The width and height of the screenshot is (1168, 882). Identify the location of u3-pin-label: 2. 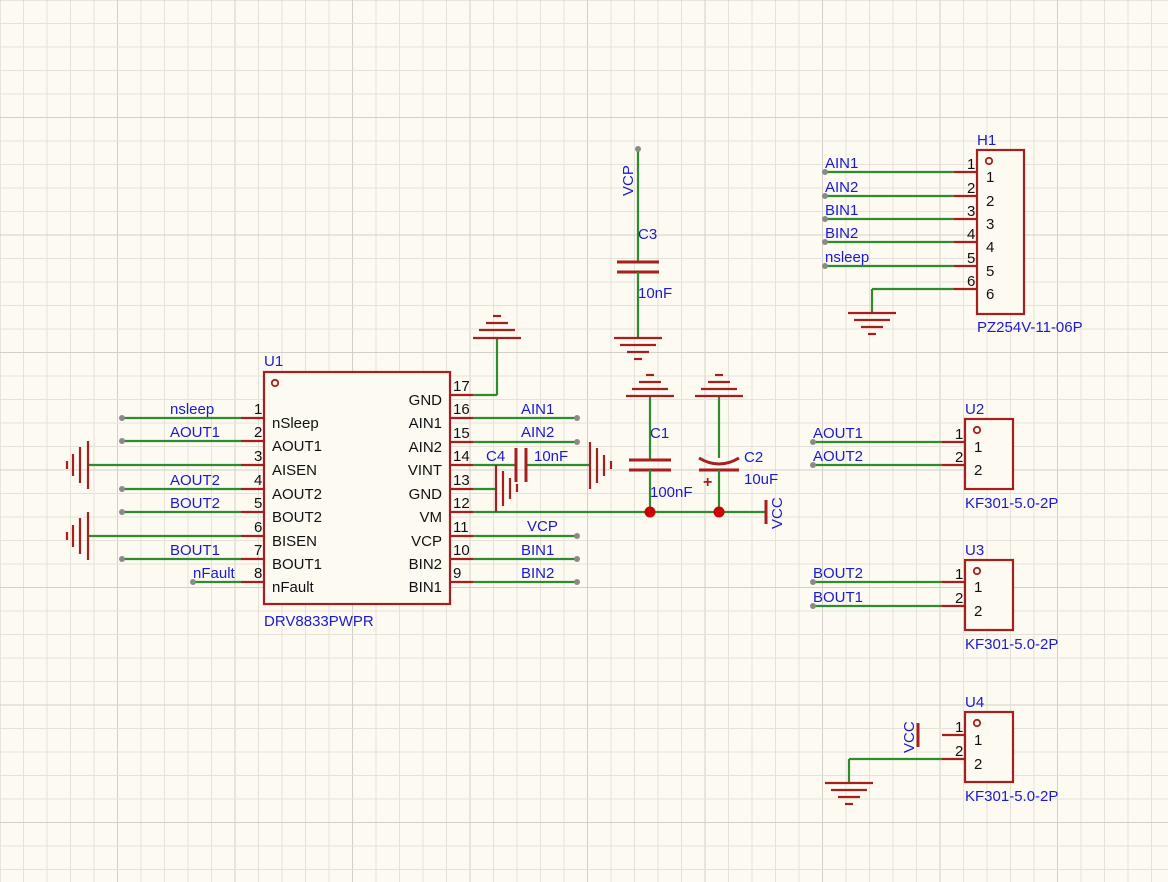
(978, 611).